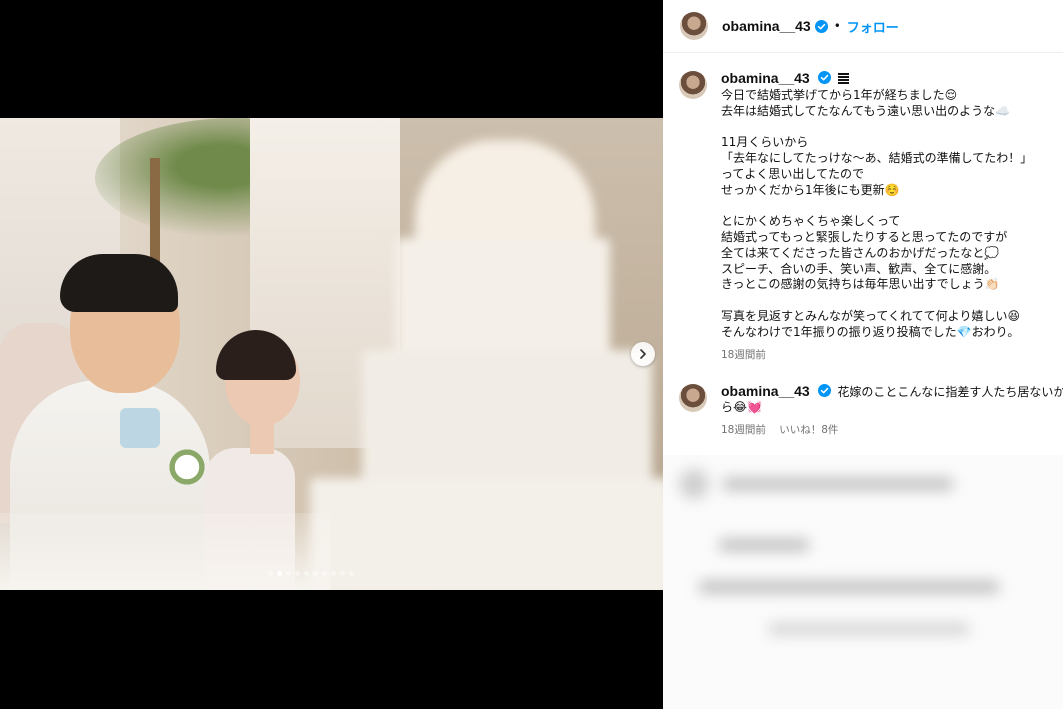 This screenshot has height=709, width=1063. Describe the element at coordinates (741, 407) in the screenshot. I see `comment-text-continued: ら😂💓` at that location.